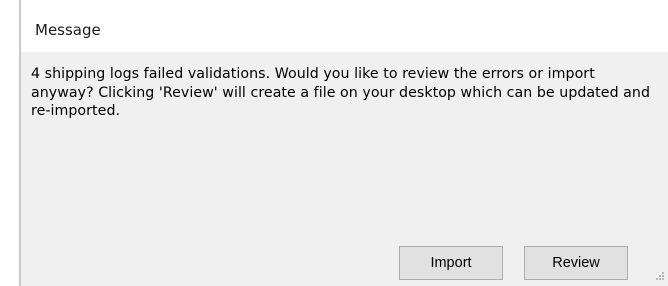  What do you see at coordinates (659, 277) in the screenshot?
I see `size-grip-icon` at bounding box center [659, 277].